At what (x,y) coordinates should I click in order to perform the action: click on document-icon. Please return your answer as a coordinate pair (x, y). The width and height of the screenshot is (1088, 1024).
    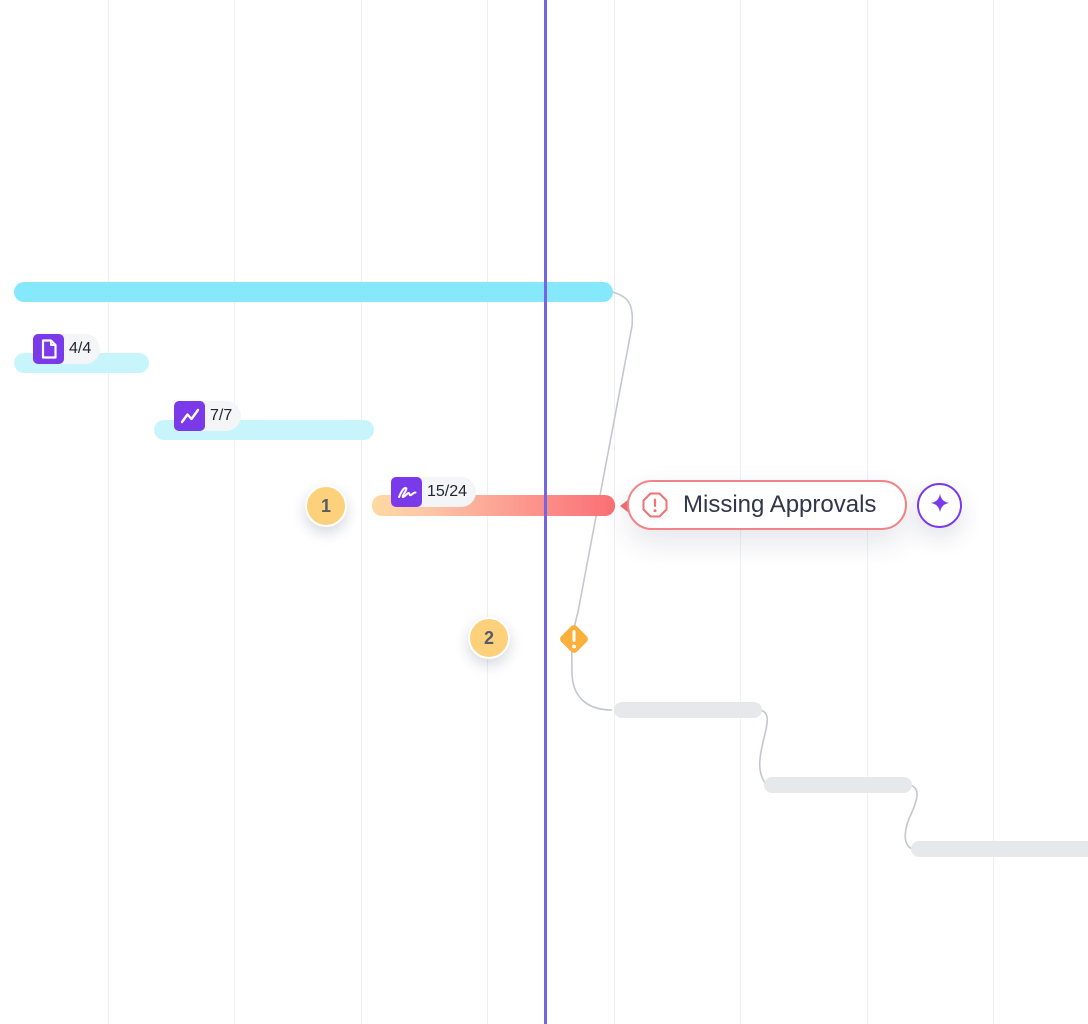
    Looking at the image, I should click on (48, 349).